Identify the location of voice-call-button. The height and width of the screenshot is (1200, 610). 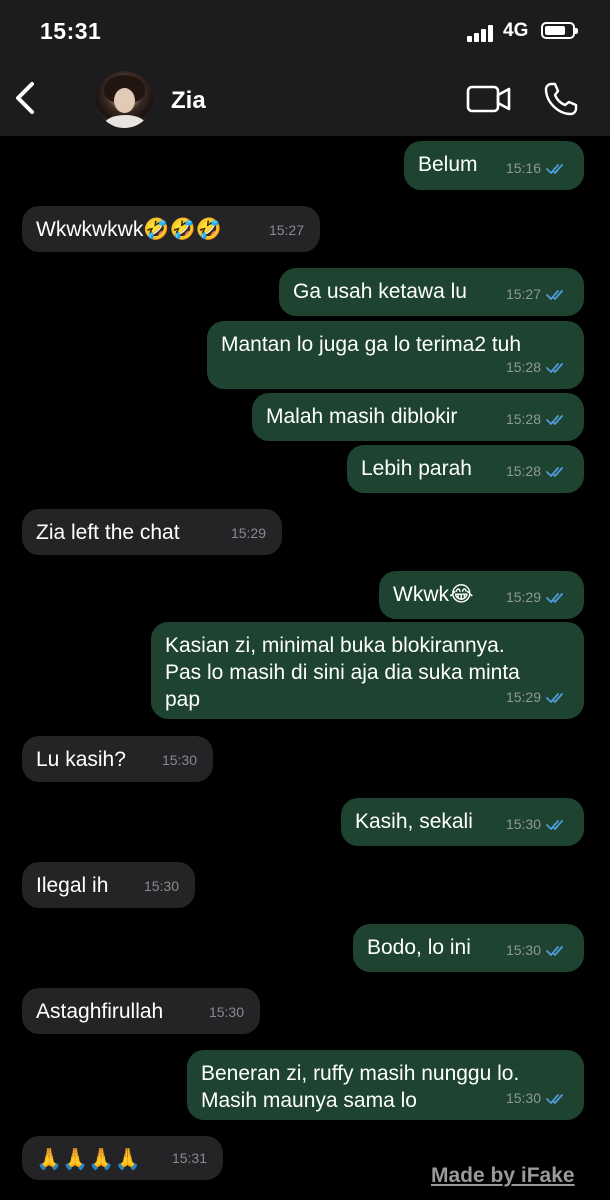
(561, 99).